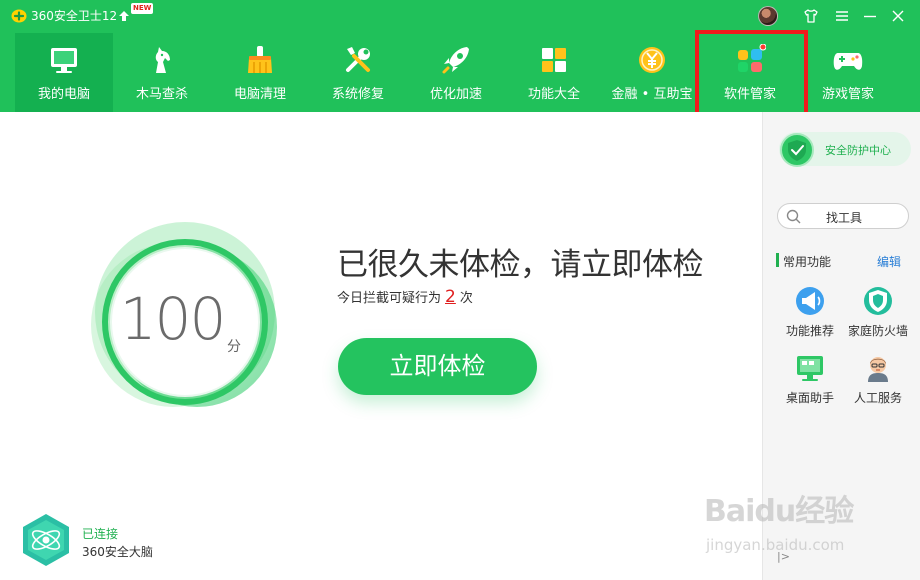  What do you see at coordinates (466, 298) in the screenshot?
I see `intercept-suffix: 次` at bounding box center [466, 298].